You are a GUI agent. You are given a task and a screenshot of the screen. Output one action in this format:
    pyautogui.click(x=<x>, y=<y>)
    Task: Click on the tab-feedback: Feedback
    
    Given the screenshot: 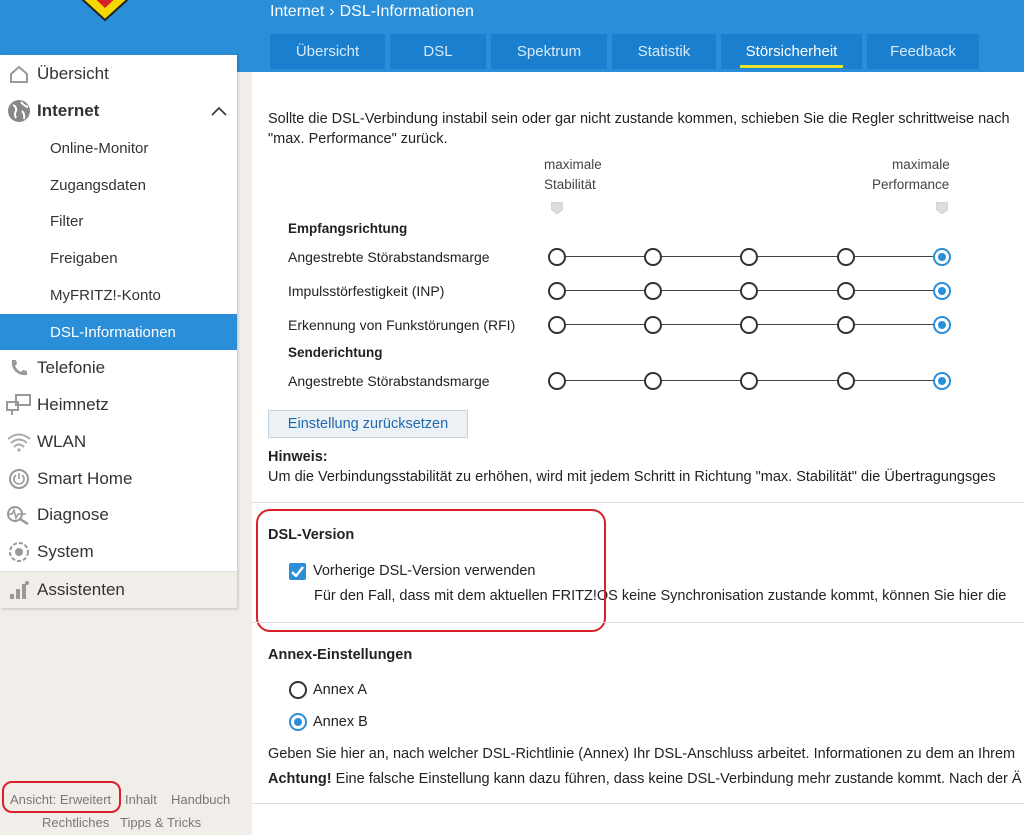 What is the action you would take?
    pyautogui.click(x=923, y=51)
    